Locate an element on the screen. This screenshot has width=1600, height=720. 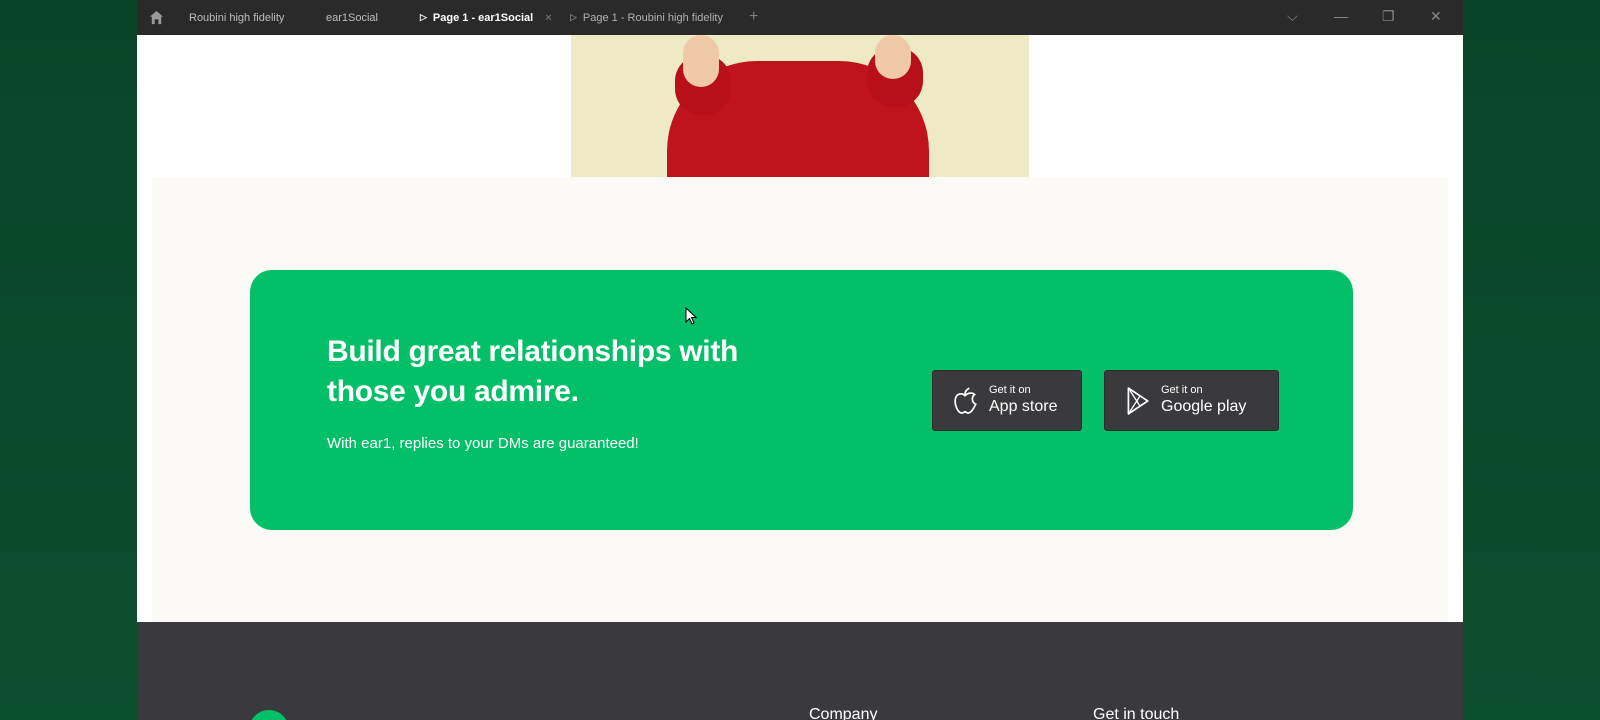
tab-page1-ear1social: ▷ Page 1 - ear1Social × is located at coordinates (486, 17).